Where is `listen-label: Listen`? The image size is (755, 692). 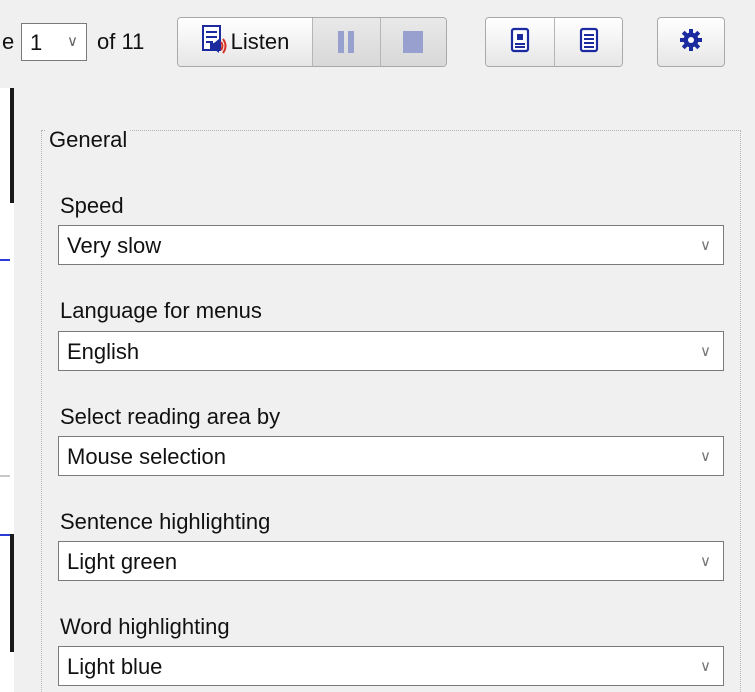
listen-label: Listen is located at coordinates (260, 41).